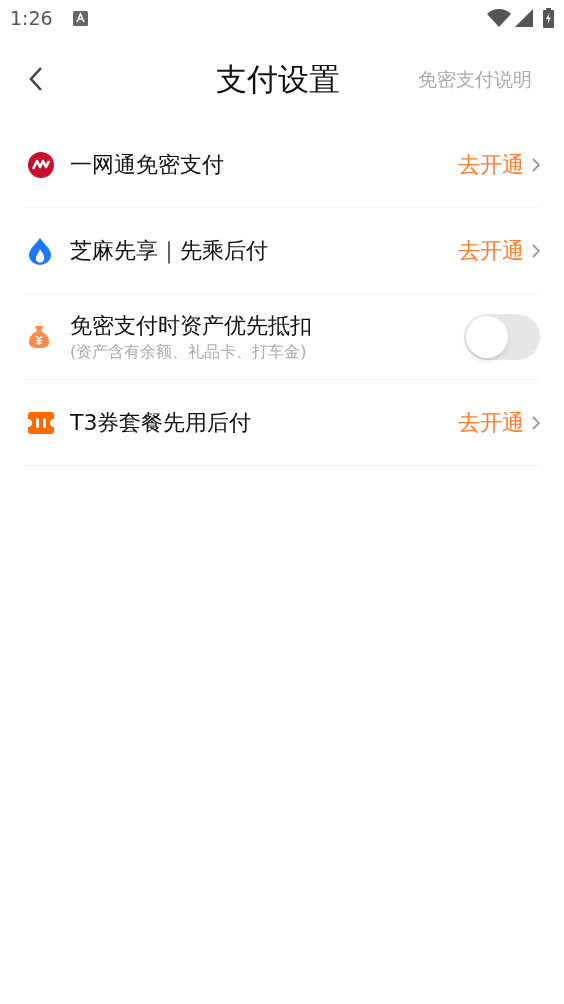 Image resolution: width=564 pixels, height=1004 pixels. I want to click on help-link: 免密支付说明, so click(475, 79).